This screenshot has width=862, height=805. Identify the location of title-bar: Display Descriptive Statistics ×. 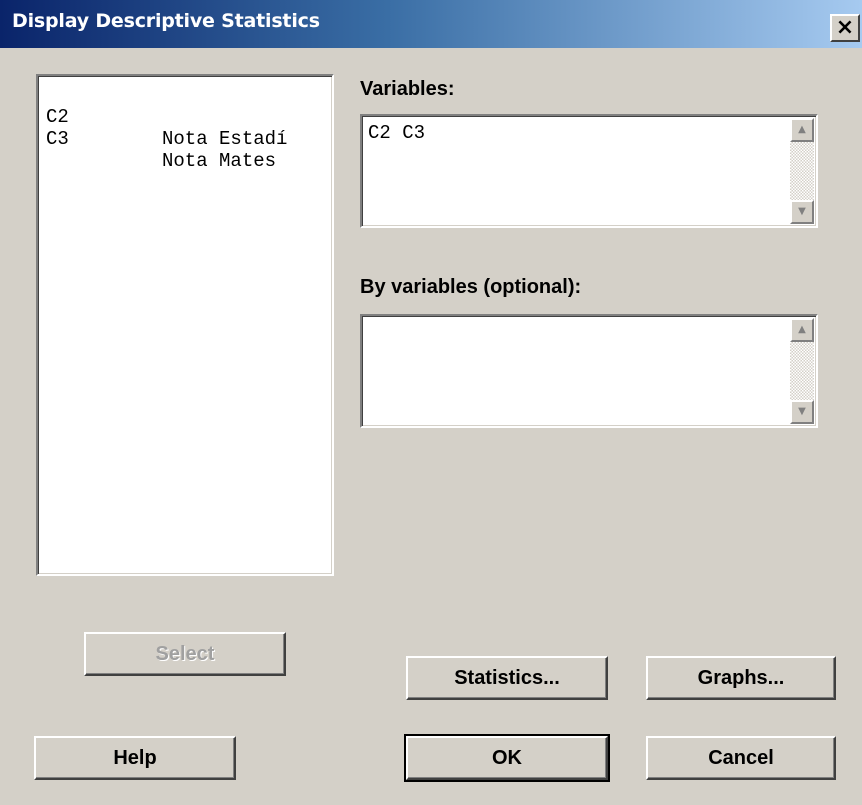
(431, 24).